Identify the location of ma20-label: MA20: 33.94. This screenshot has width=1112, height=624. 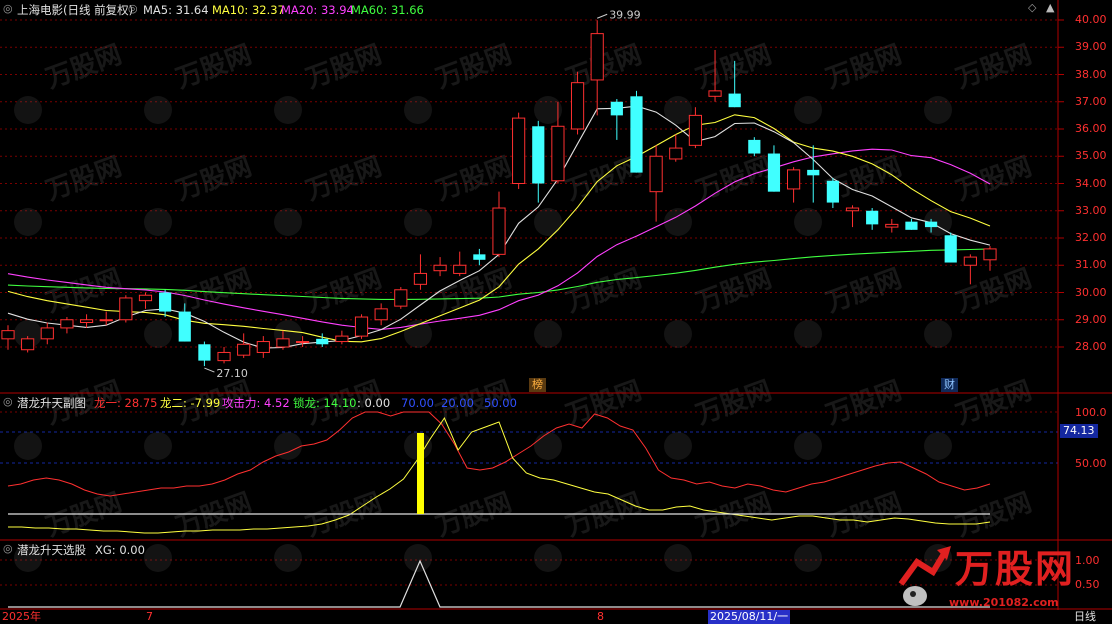
(317, 10).